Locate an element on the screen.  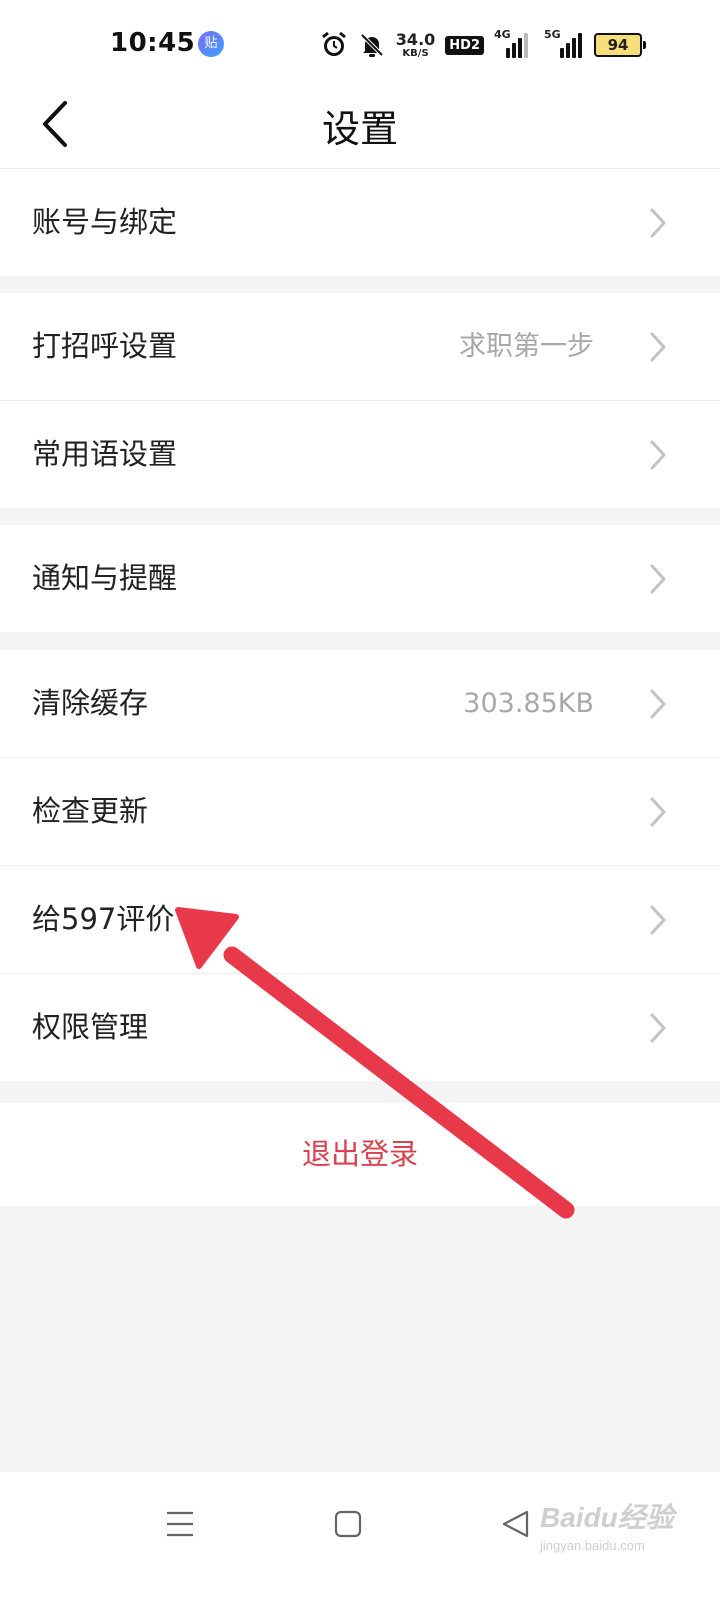
settings-section-account: 账号与绑定 is located at coordinates (360, 222).